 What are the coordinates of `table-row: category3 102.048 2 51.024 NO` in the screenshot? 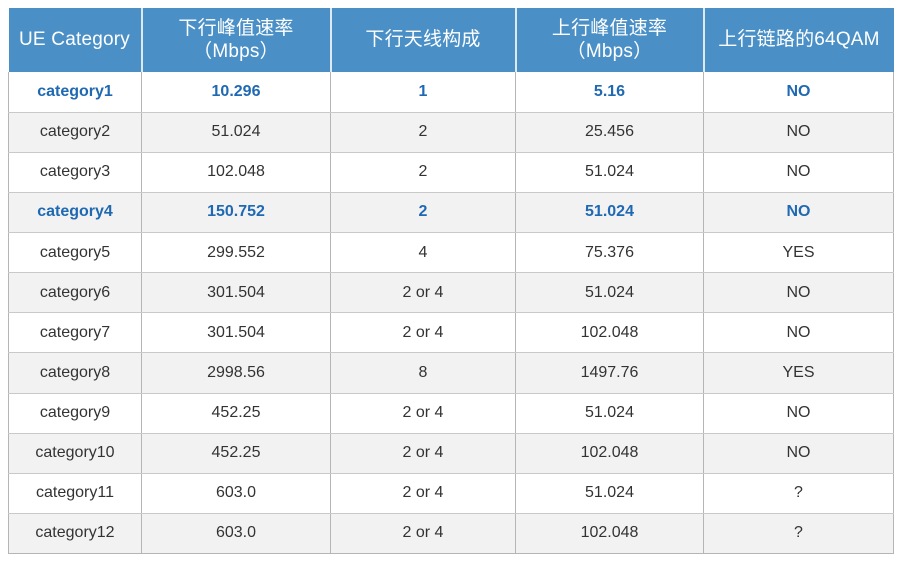 It's located at (451, 172).